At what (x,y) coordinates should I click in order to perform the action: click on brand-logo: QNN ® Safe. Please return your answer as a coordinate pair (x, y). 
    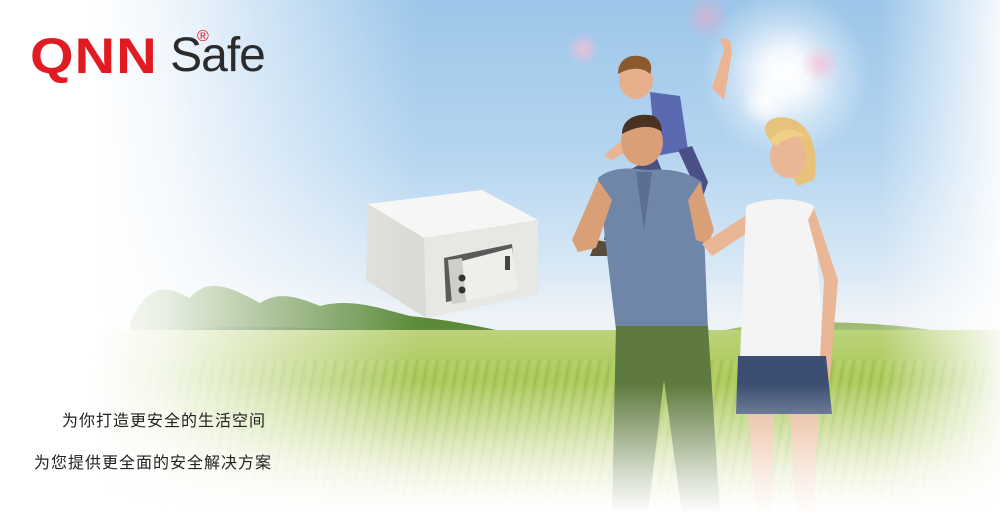
    Looking at the image, I should click on (148, 56).